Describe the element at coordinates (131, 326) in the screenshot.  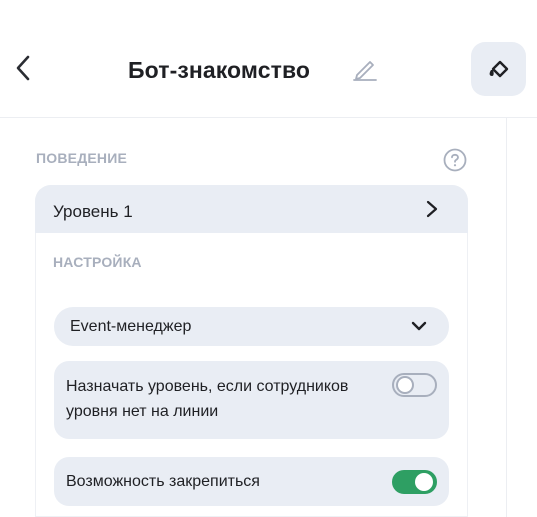
I see `event-select-value: Event-менеджер` at that location.